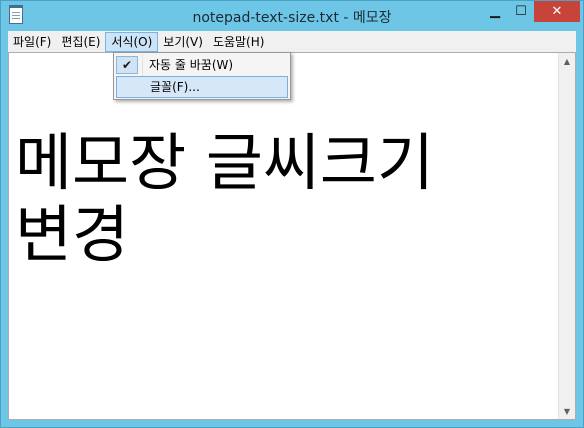 This screenshot has height=428, width=584. What do you see at coordinates (239, 42) in the screenshot?
I see `menu-help: 도움말(H)` at bounding box center [239, 42].